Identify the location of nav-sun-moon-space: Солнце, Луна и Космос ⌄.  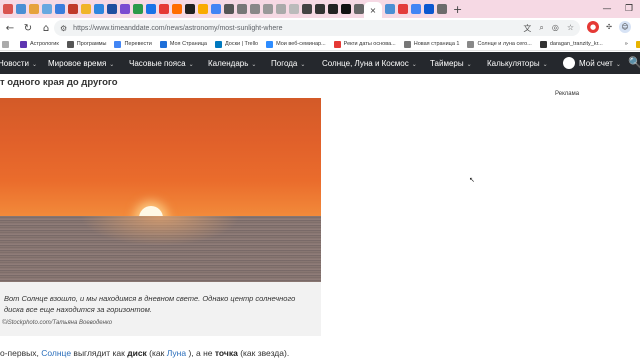
(369, 63).